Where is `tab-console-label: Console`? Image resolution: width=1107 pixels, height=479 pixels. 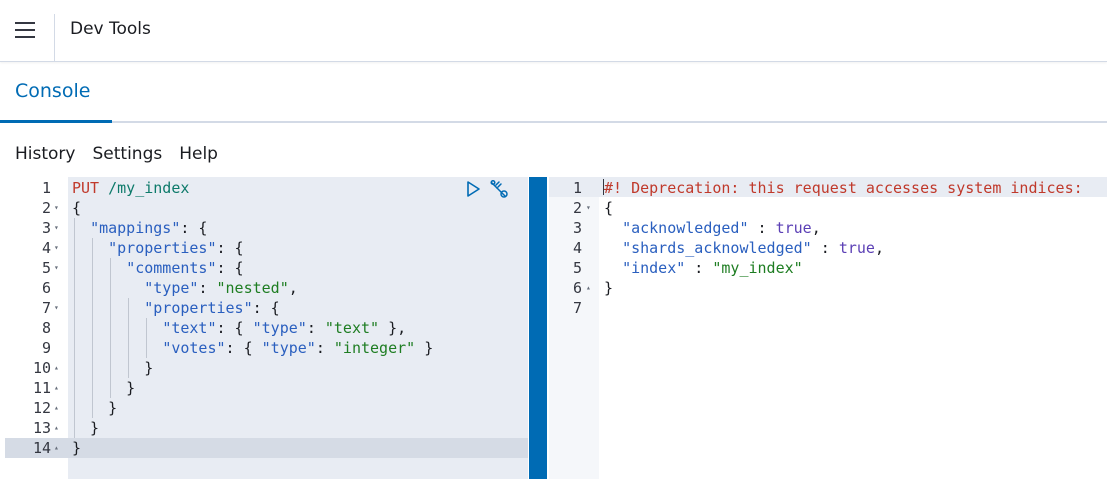
tab-console-label: Console is located at coordinates (53, 91).